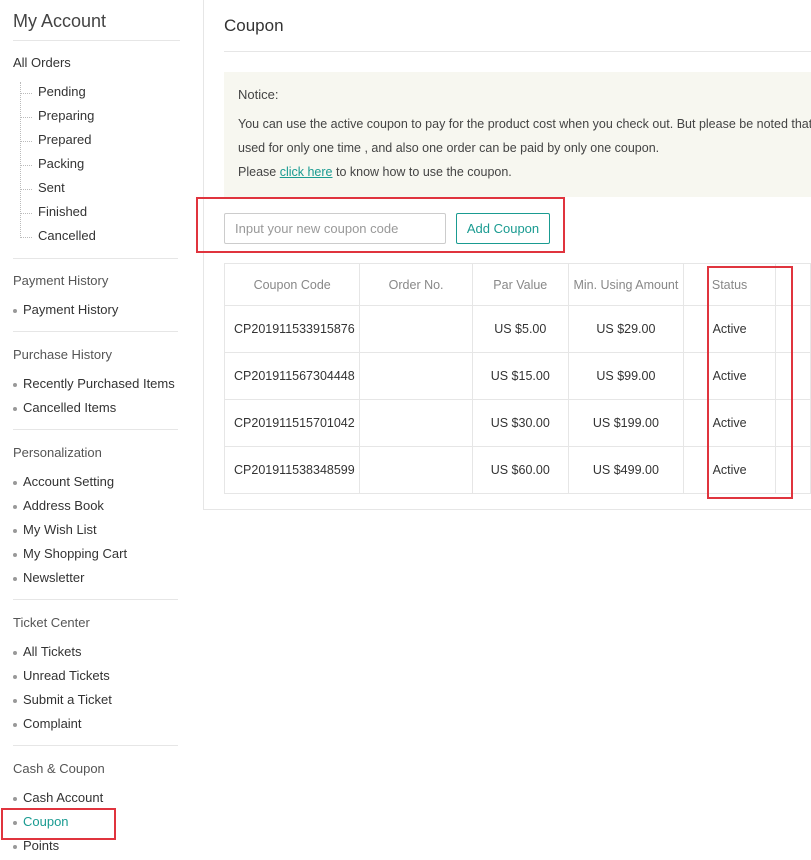  What do you see at coordinates (520, 376) in the screenshot?
I see `cell-par-value: US $15.00` at bounding box center [520, 376].